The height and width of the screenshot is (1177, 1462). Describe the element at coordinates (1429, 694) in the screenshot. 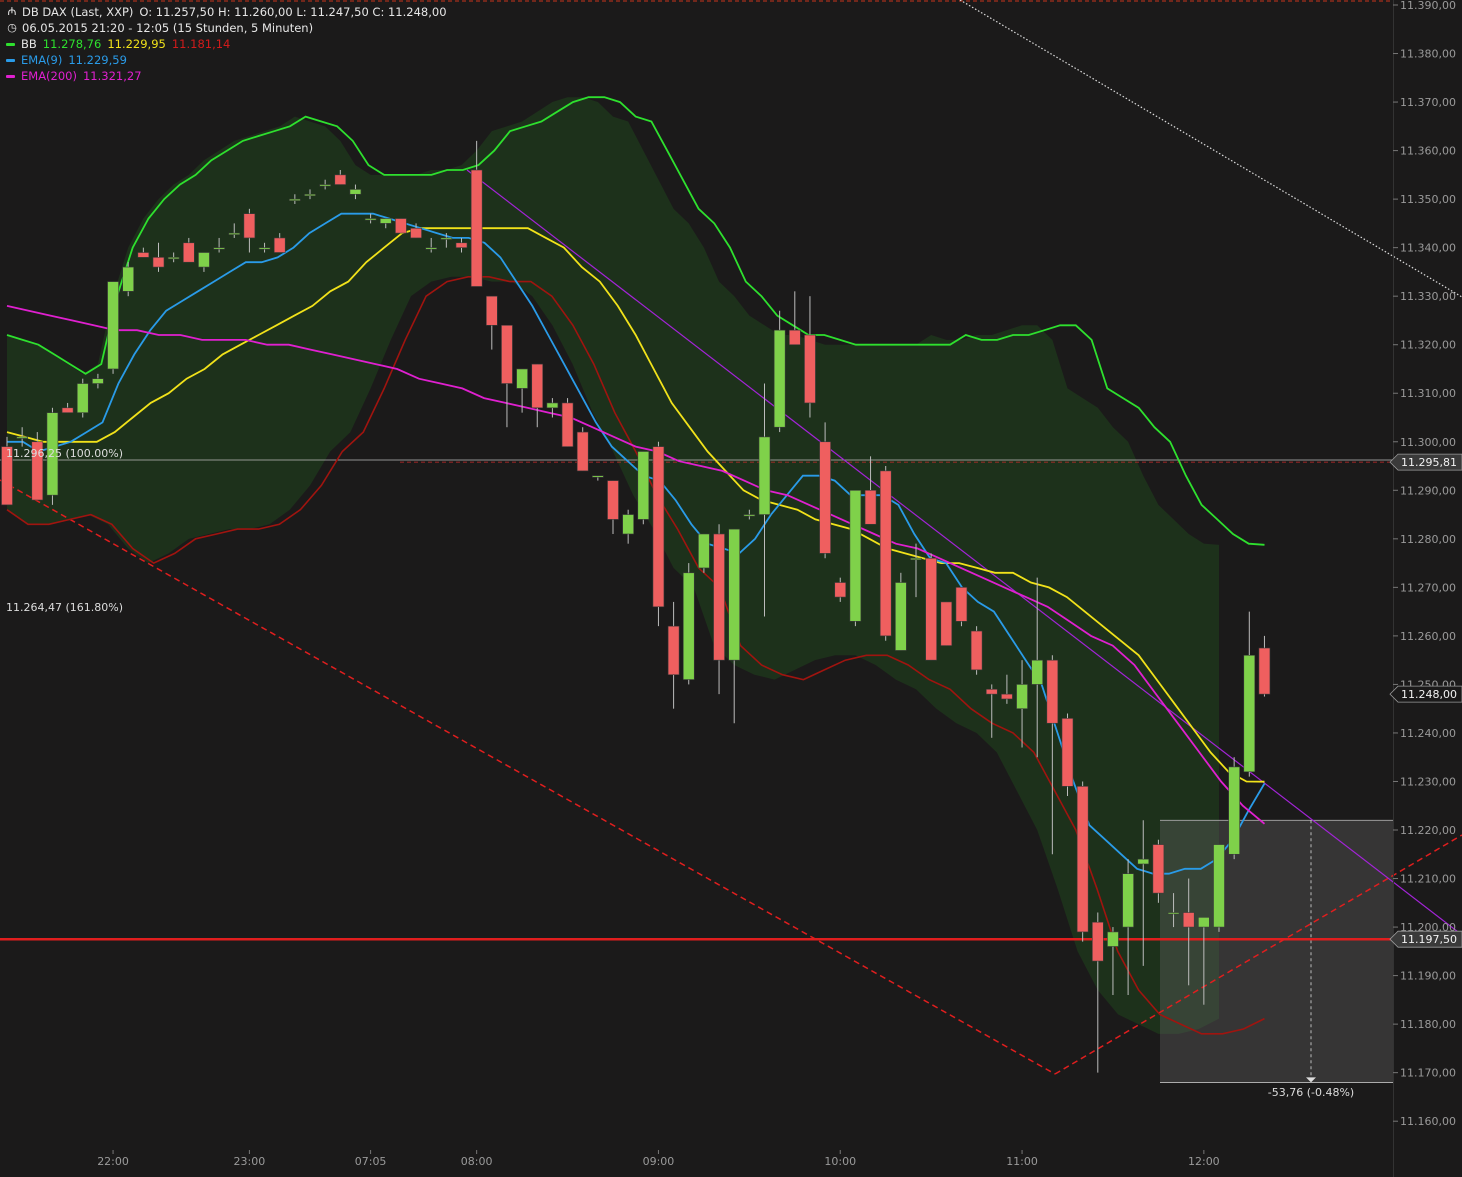

I see `price-tag-label: 11.248,00` at that location.